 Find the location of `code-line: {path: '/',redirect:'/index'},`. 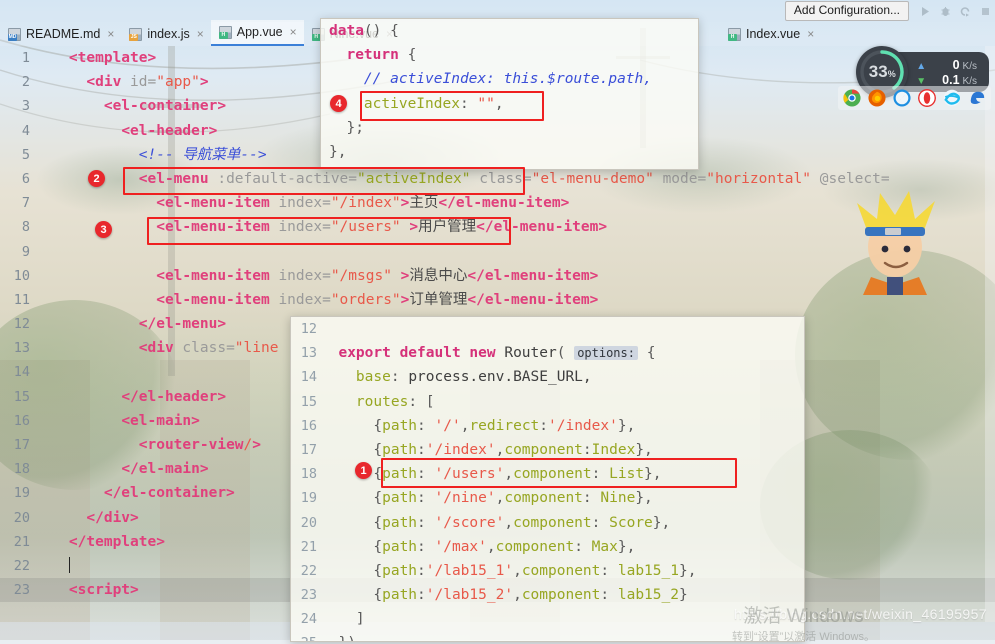

code-line: {path: '/',redirect:'/index'}, is located at coordinates (478, 425).